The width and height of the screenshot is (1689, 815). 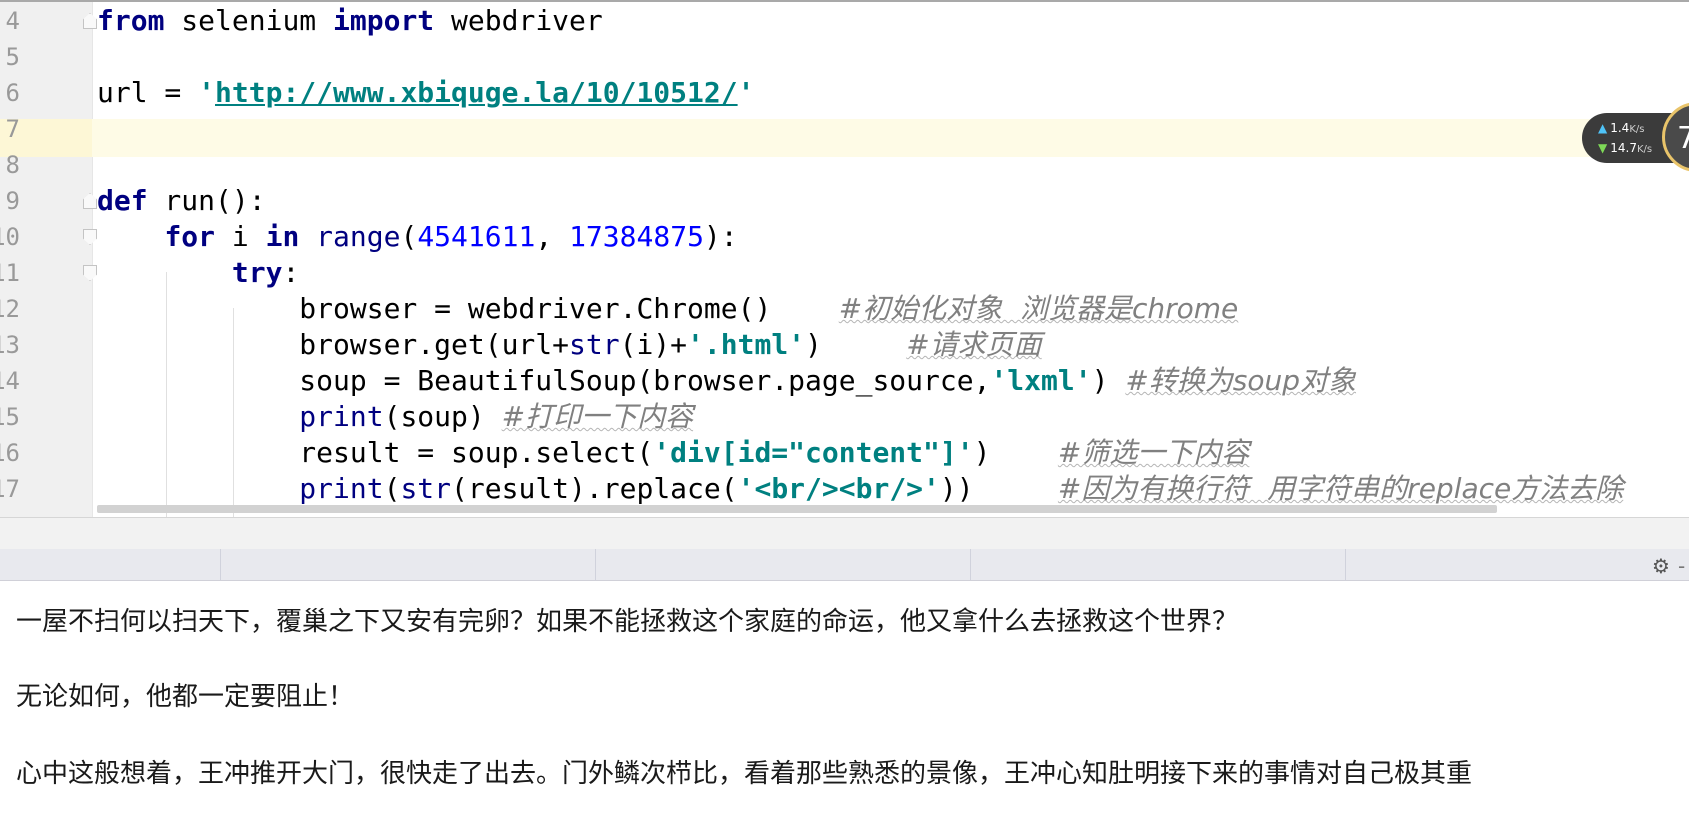 What do you see at coordinates (552, 236) in the screenshot?
I see `code-token: ,` at bounding box center [552, 236].